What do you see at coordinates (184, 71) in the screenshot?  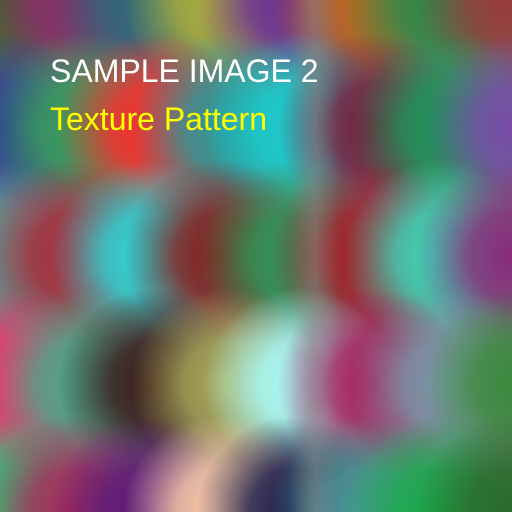 I see `image-title: SAMPLE IMAGE 2` at bounding box center [184, 71].